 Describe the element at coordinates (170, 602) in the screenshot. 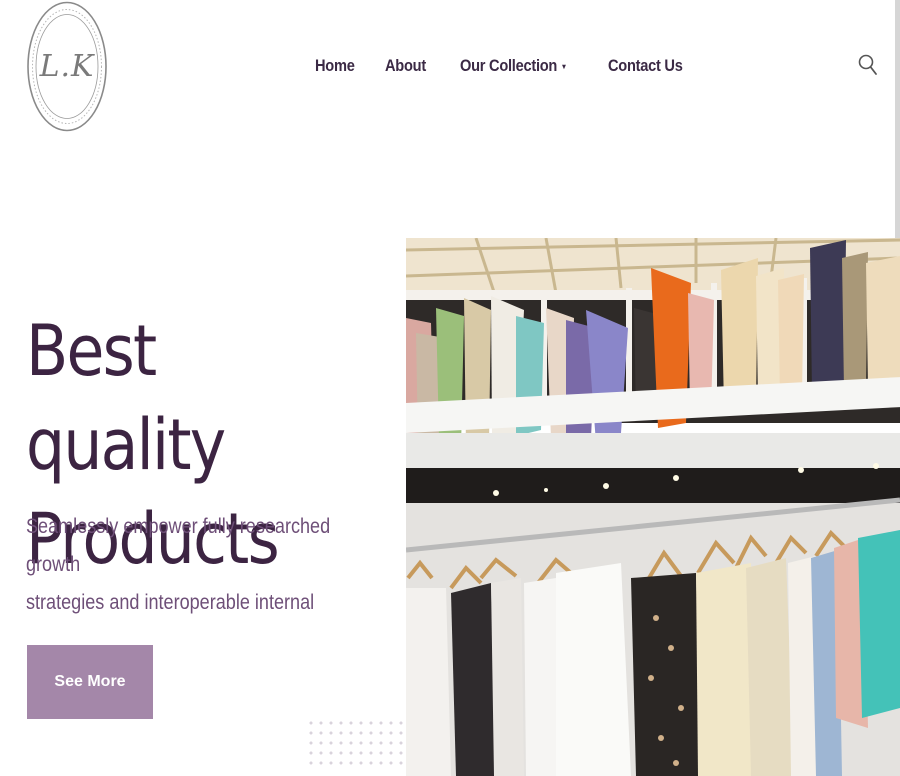

I see `hero-subtitle-line-2: strategies and interoperable internal` at that location.